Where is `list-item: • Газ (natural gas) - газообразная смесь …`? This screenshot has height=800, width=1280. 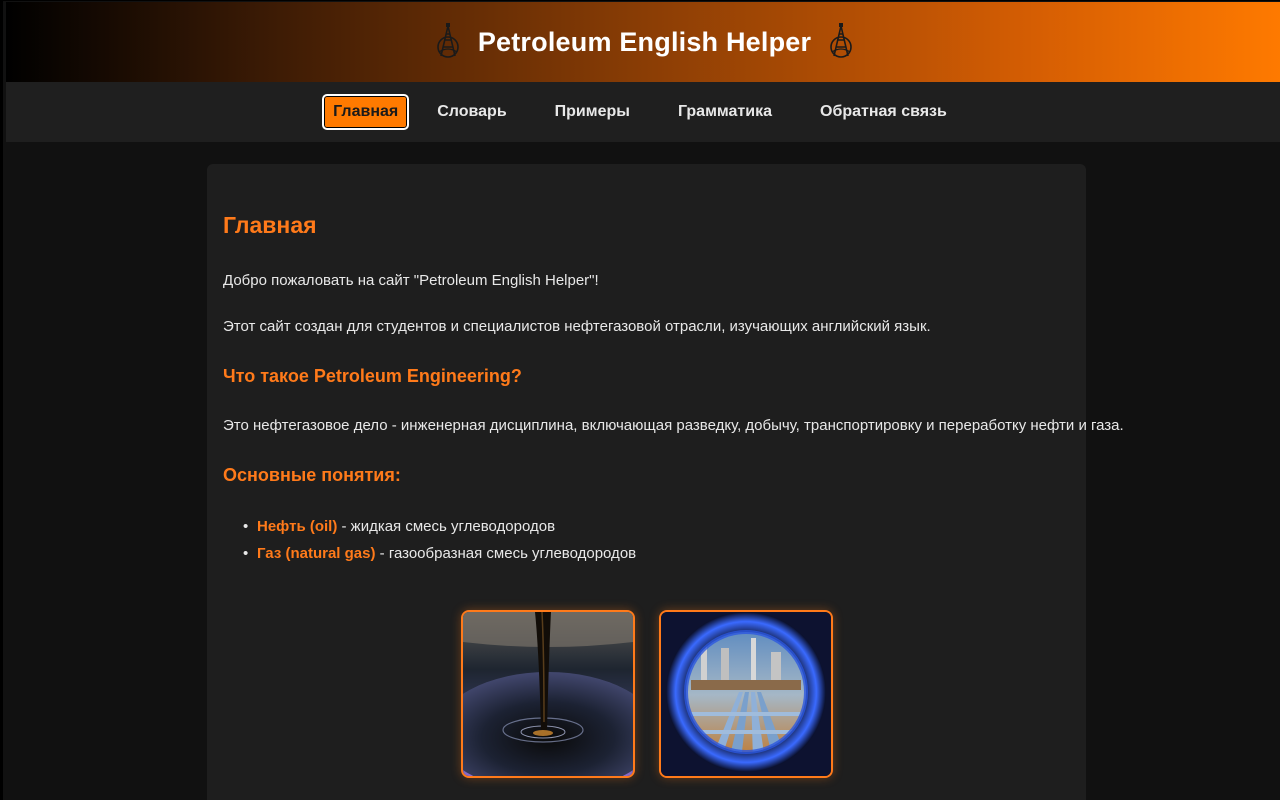
list-item: • Газ (natural gas) - газообразная смесь … is located at coordinates (439, 556).